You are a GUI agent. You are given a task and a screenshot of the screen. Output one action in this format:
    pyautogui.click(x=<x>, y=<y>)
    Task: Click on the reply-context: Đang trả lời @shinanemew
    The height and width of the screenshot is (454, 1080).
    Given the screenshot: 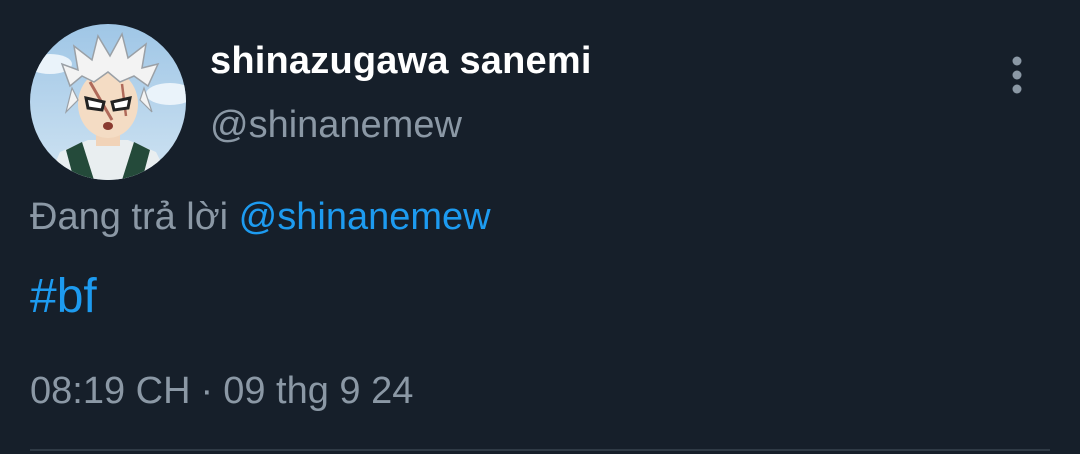 What is the action you would take?
    pyautogui.click(x=260, y=217)
    